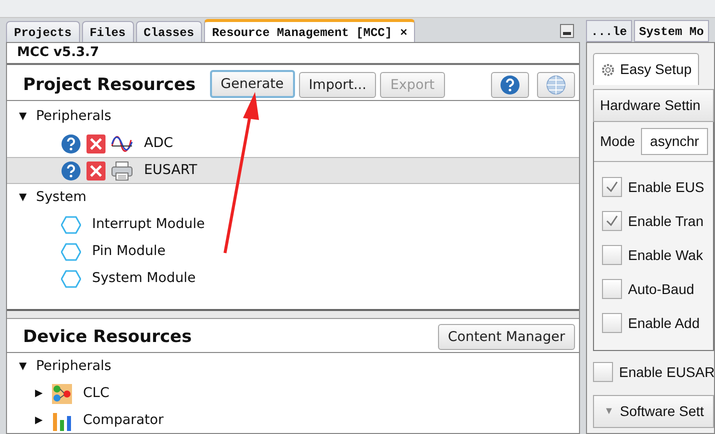  What do you see at coordinates (148, 224) in the screenshot?
I see `tree-item-label: Interrupt Module` at bounding box center [148, 224].